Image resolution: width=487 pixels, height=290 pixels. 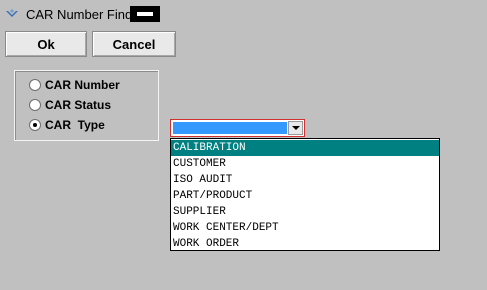 I want to click on title-bar: CAR Number Find, so click(x=243, y=14).